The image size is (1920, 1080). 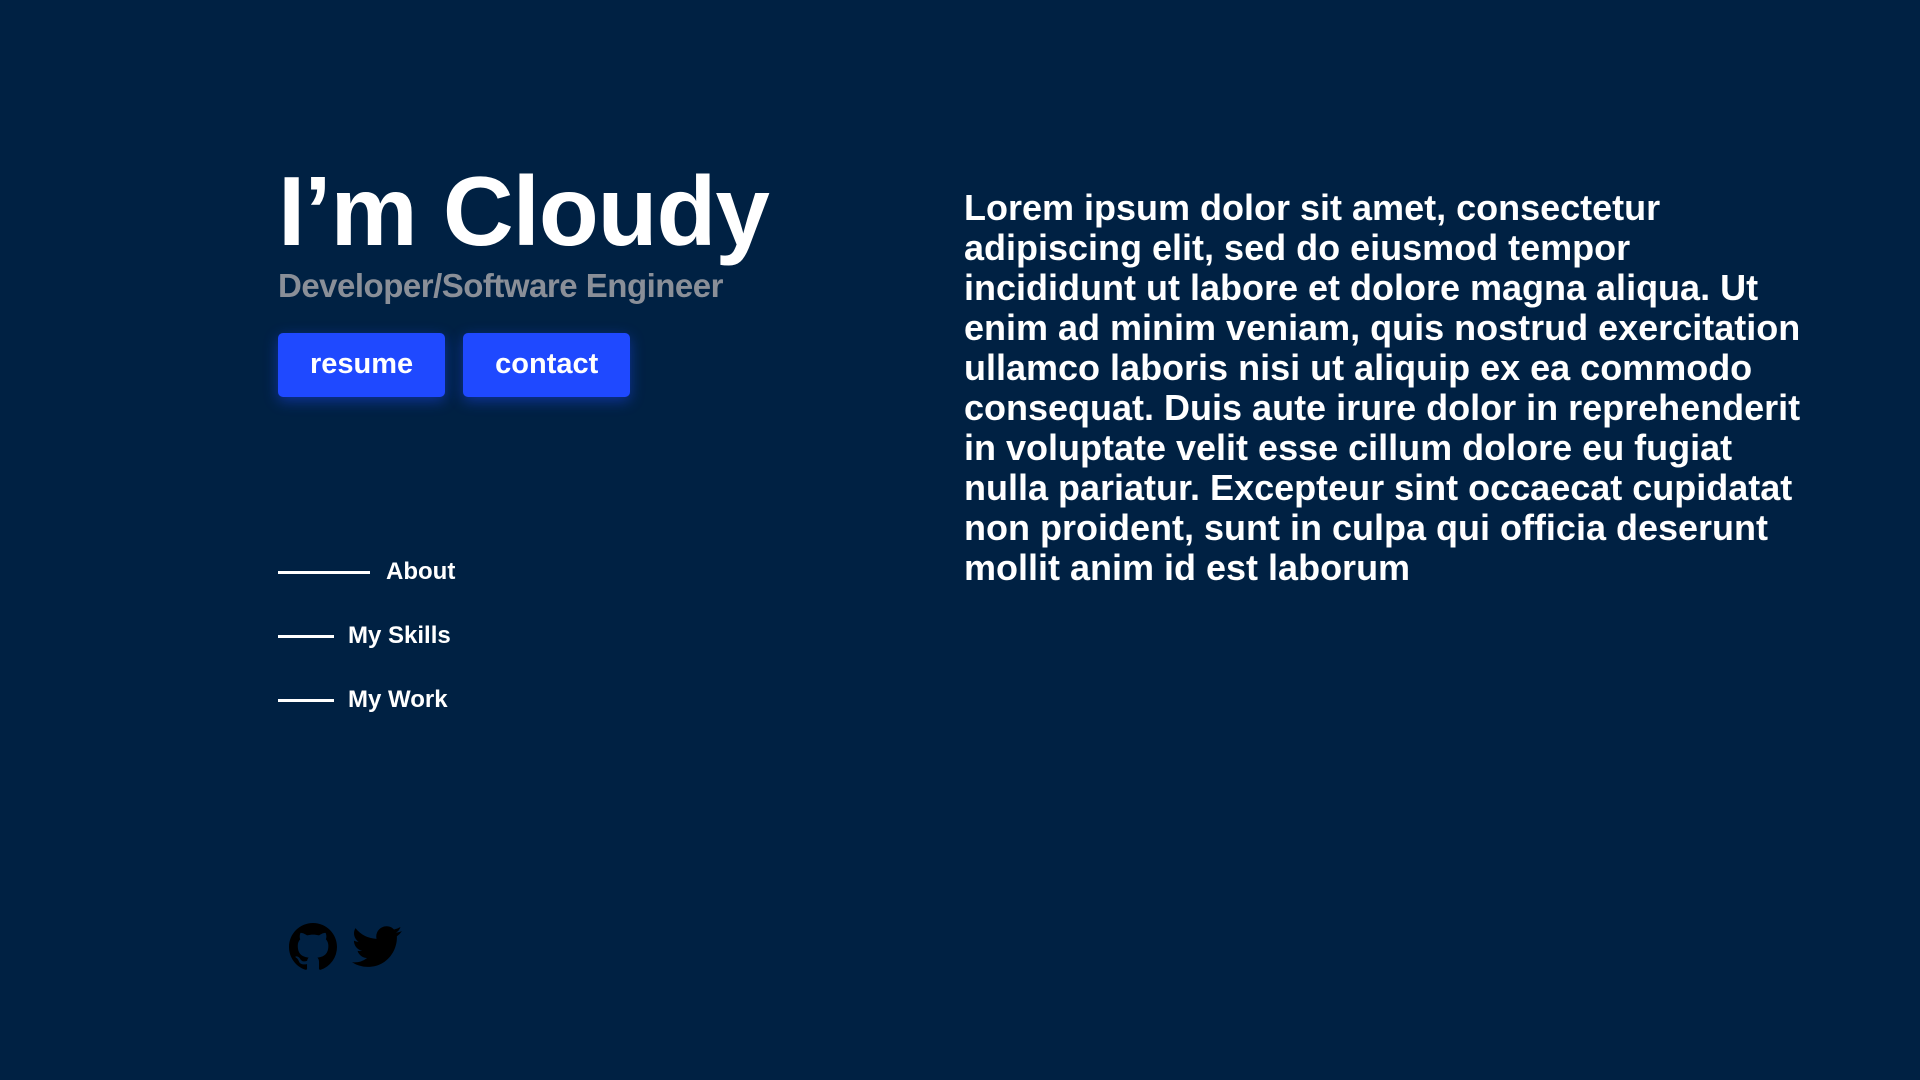 What do you see at coordinates (398, 699) in the screenshot?
I see `nav-item-label: My Work` at bounding box center [398, 699].